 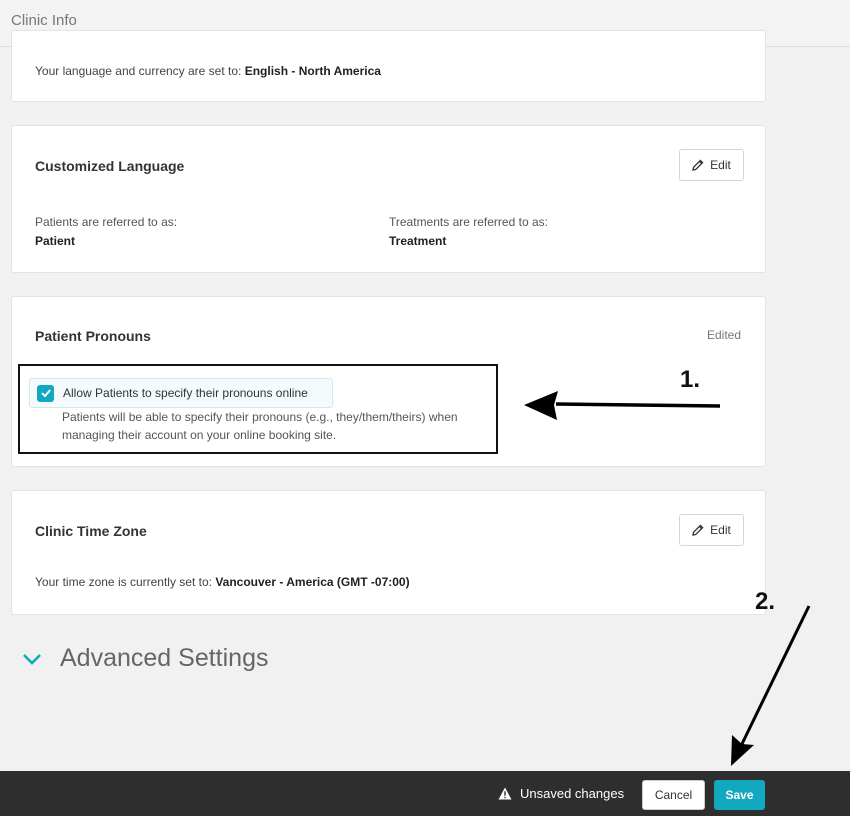 What do you see at coordinates (505, 793) in the screenshot?
I see `warning-icon` at bounding box center [505, 793].